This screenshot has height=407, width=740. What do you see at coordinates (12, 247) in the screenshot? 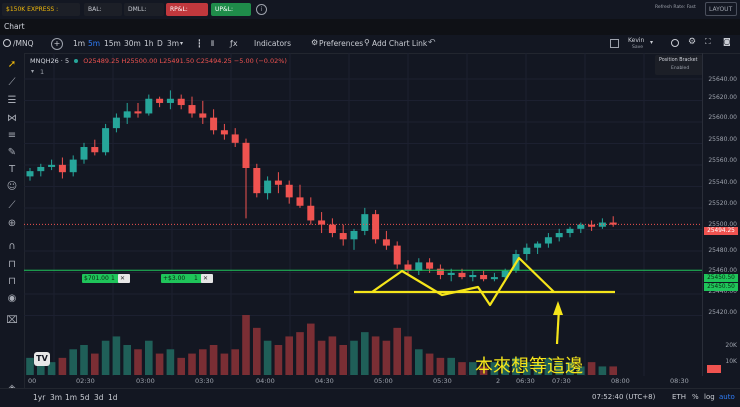
I see `magnet-icon: ∩` at bounding box center [12, 247].